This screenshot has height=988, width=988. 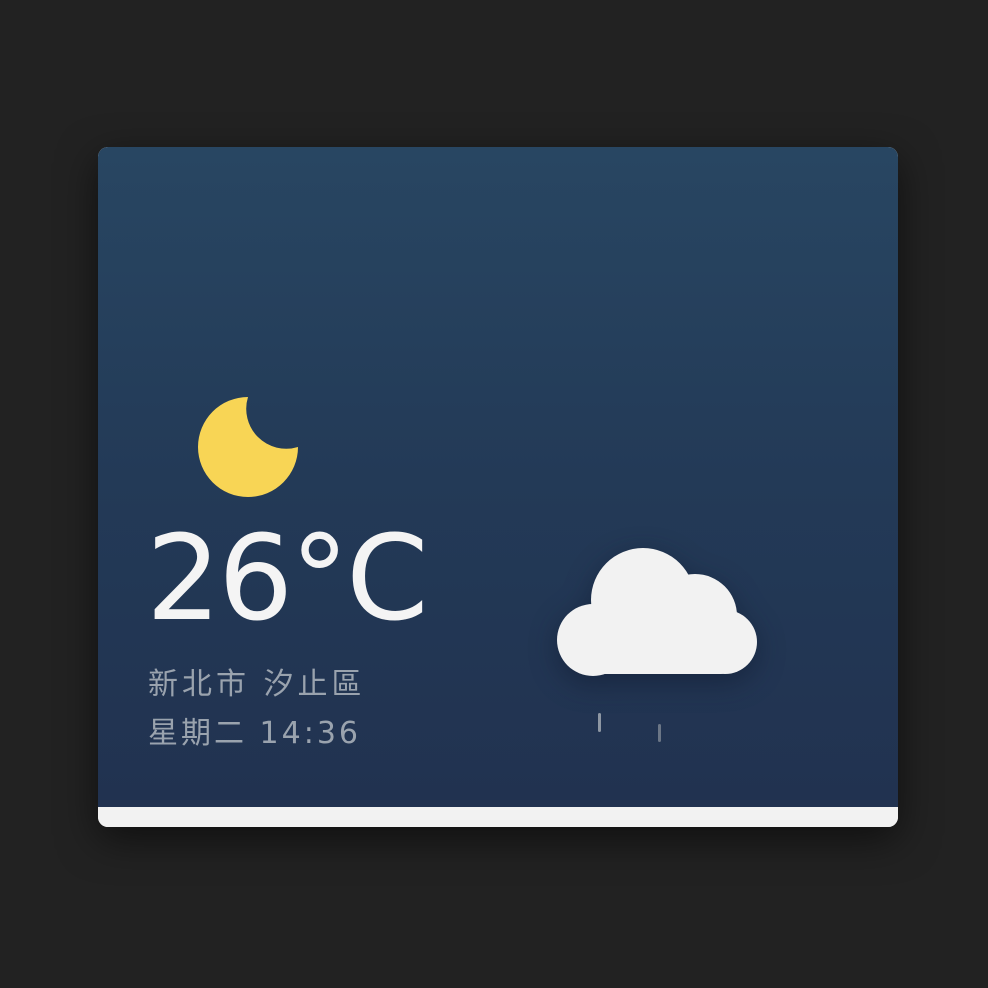 What do you see at coordinates (257, 684) in the screenshot?
I see `location-label: 新北市 汐止區` at bounding box center [257, 684].